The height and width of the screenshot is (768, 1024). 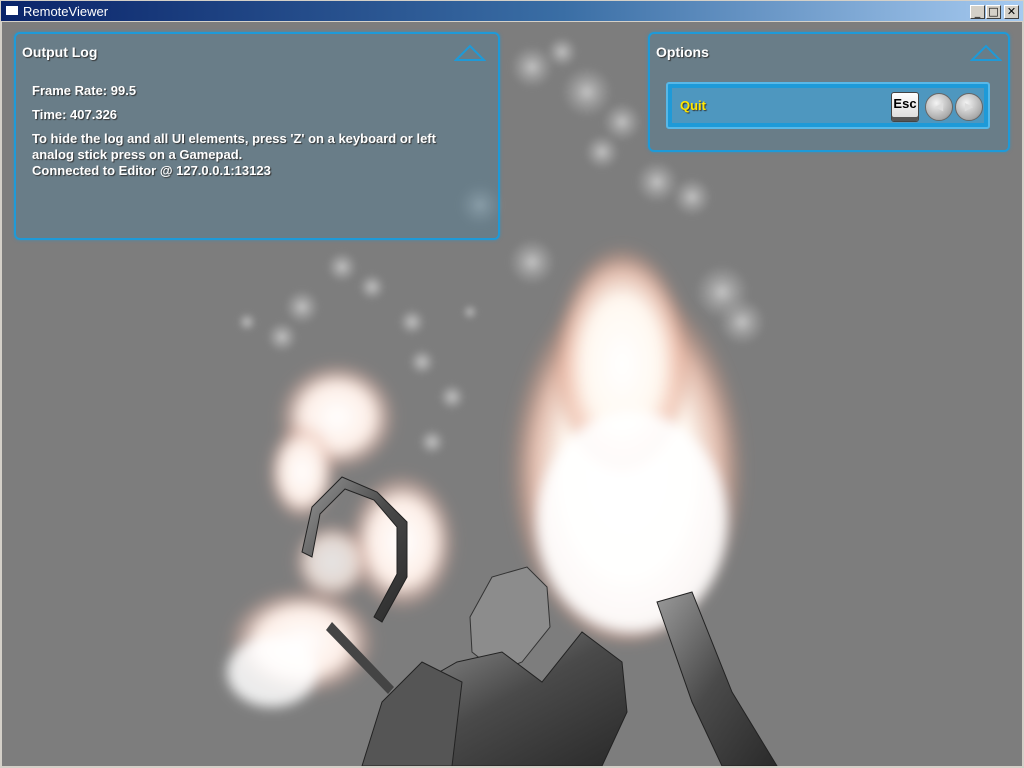 I want to click on collapse-log-icon, so click(x=470, y=53).